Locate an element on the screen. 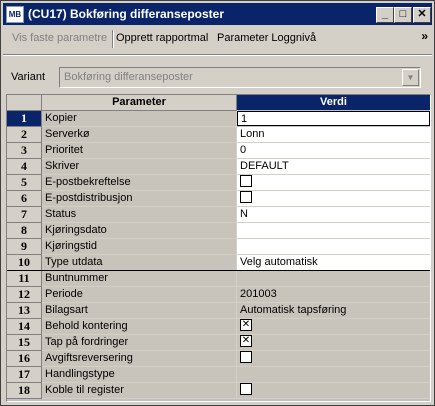 This screenshot has width=435, height=406. close-button: ✕ is located at coordinates (422, 15).